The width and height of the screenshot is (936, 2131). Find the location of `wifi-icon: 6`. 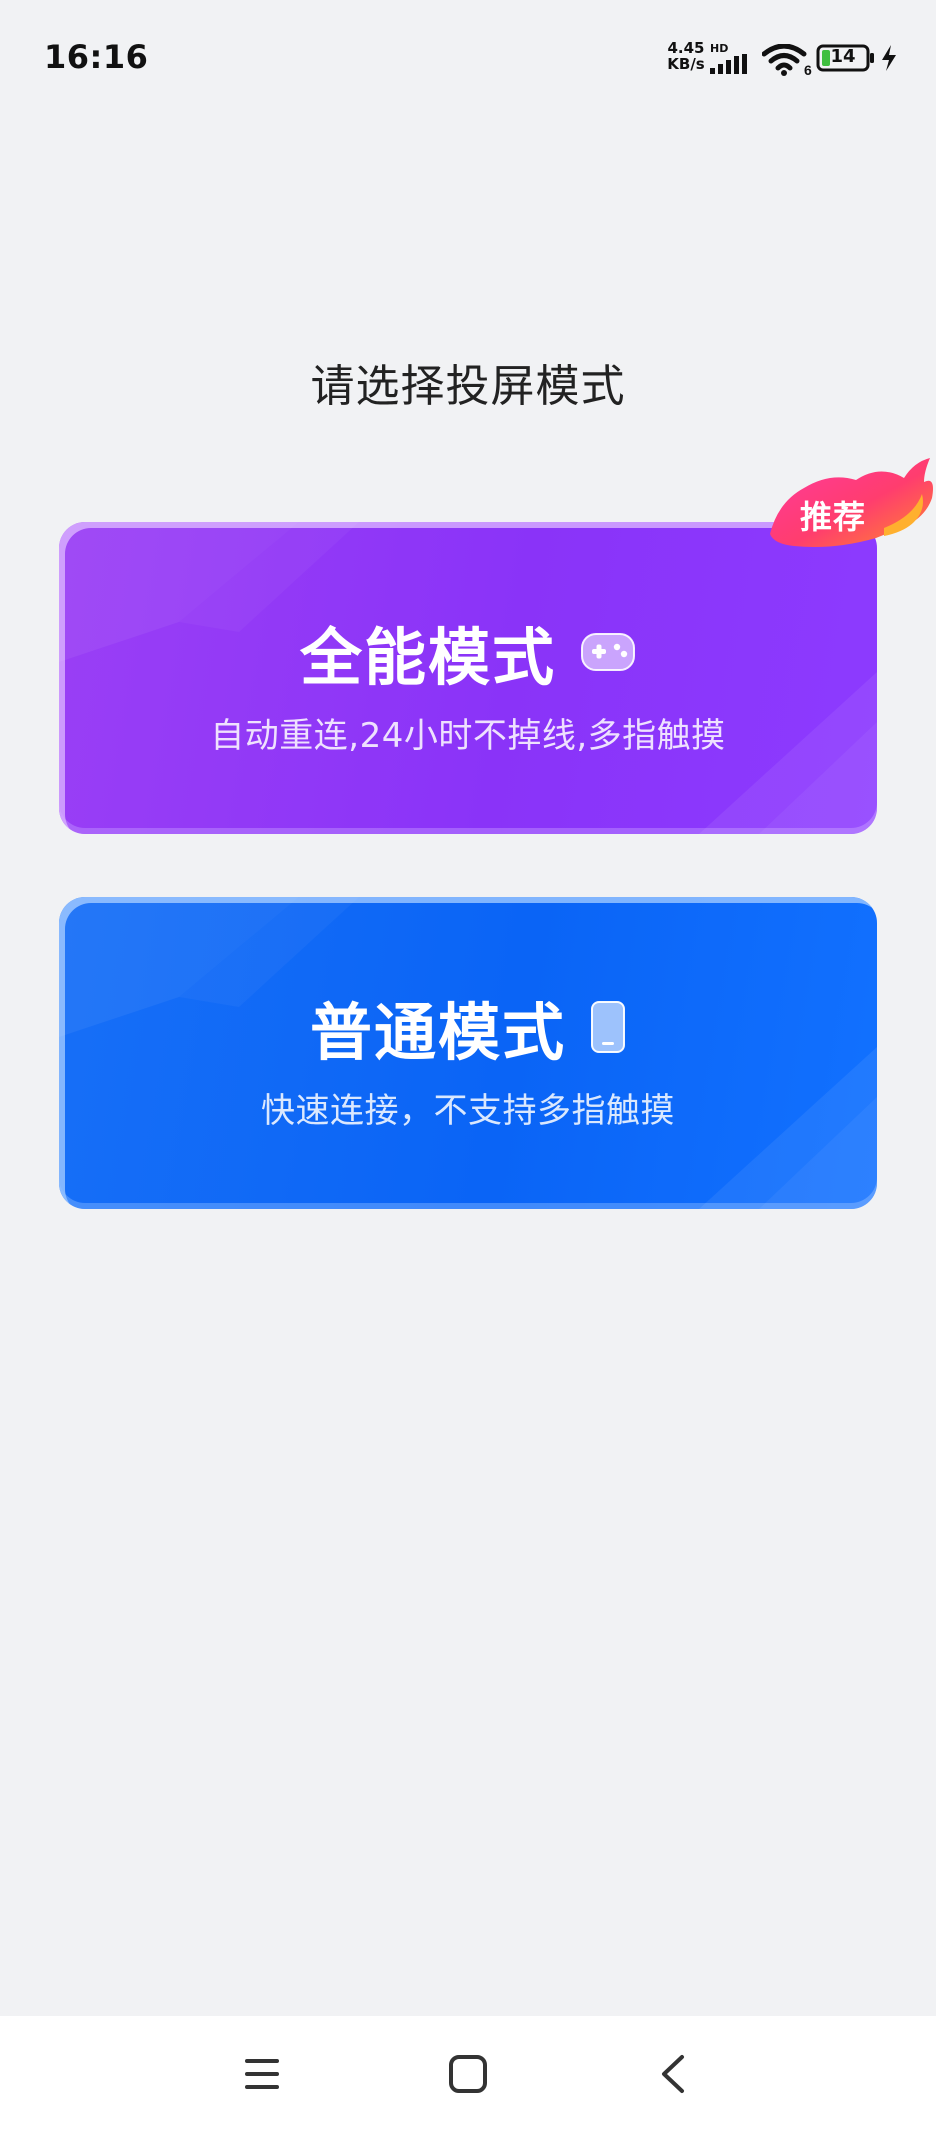

wifi-icon: 6 is located at coordinates (787, 60).